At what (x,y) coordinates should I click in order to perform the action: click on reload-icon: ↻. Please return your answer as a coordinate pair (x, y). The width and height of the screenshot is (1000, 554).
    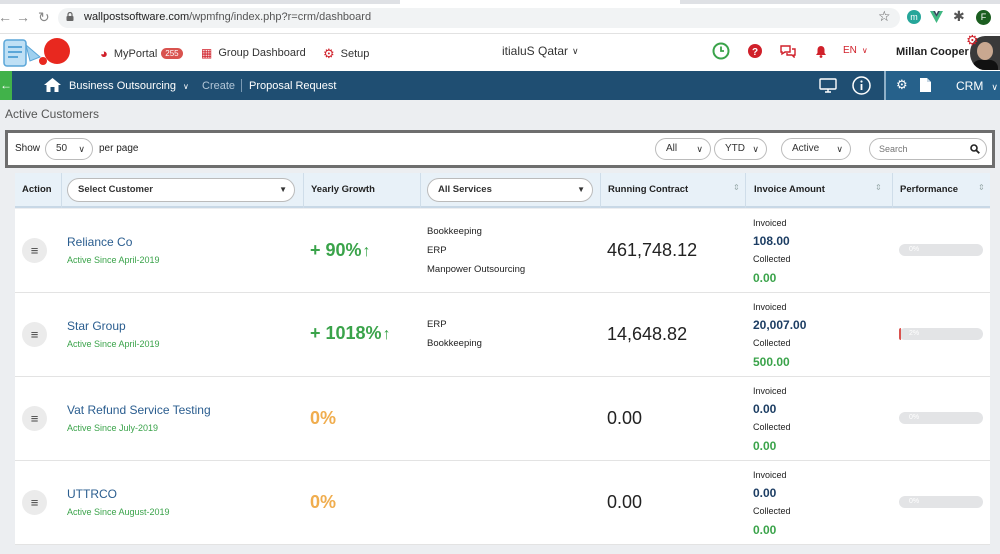
    Looking at the image, I should click on (44, 17).